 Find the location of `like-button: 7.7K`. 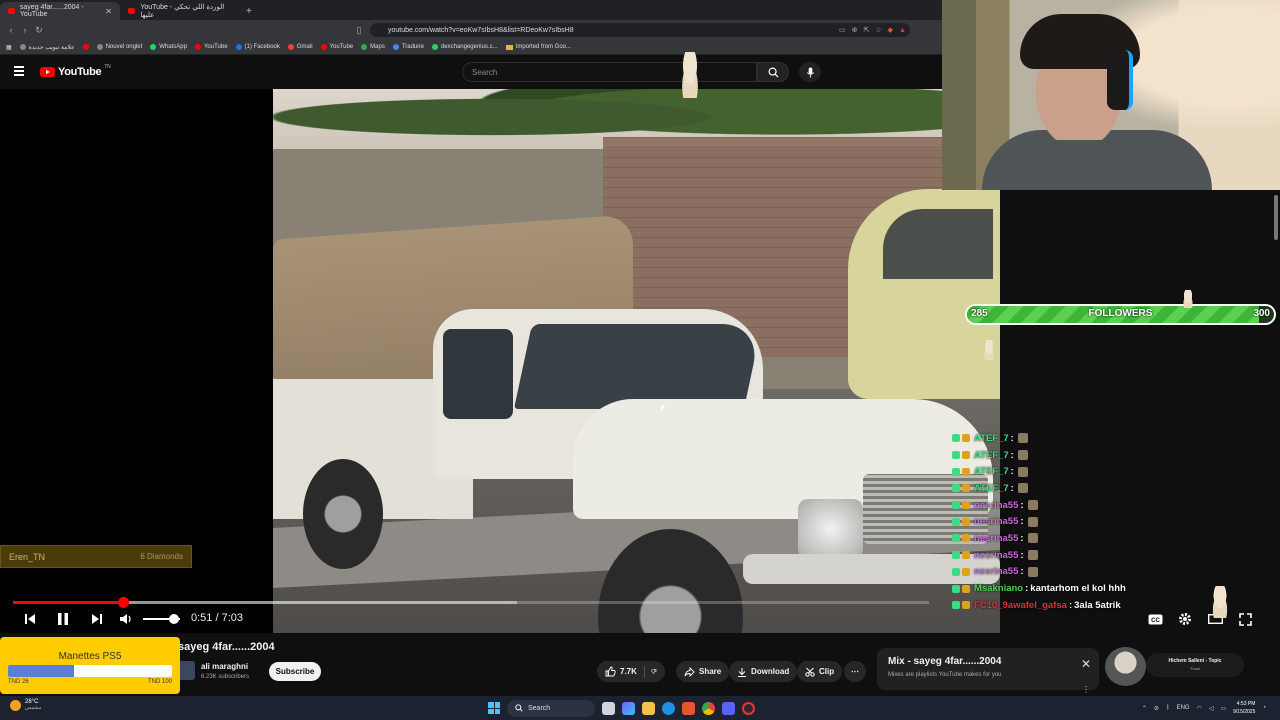

like-button: 7.7K is located at coordinates (621, 671).